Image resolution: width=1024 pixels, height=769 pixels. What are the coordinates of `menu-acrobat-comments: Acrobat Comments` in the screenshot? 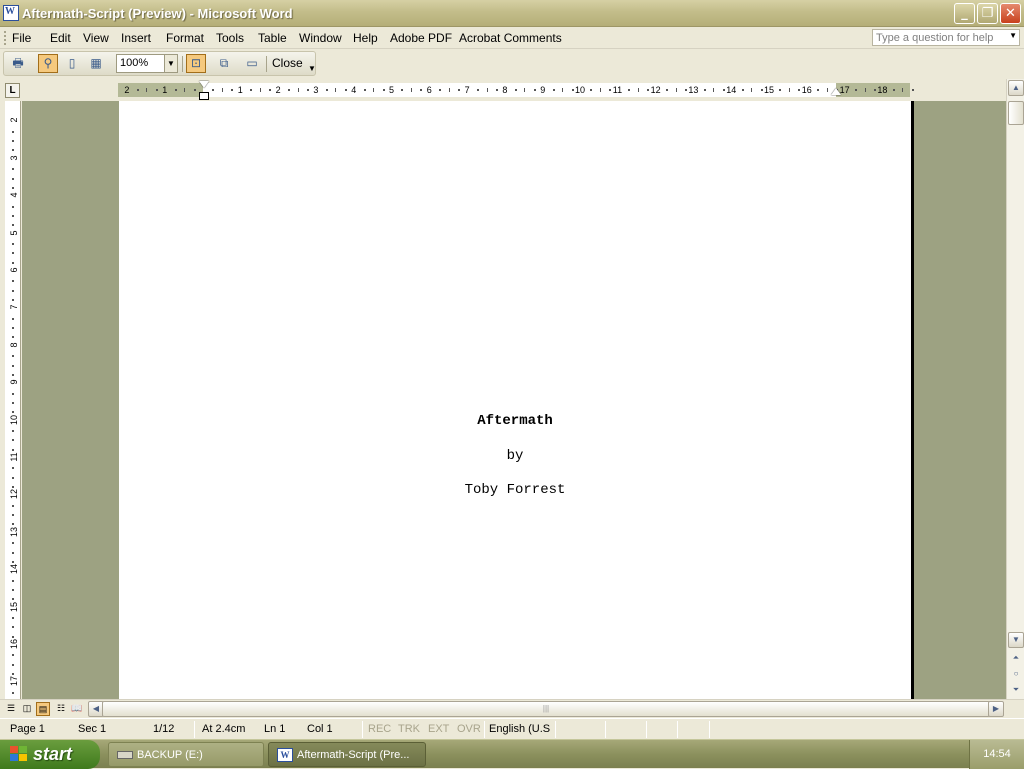 It's located at (510, 38).